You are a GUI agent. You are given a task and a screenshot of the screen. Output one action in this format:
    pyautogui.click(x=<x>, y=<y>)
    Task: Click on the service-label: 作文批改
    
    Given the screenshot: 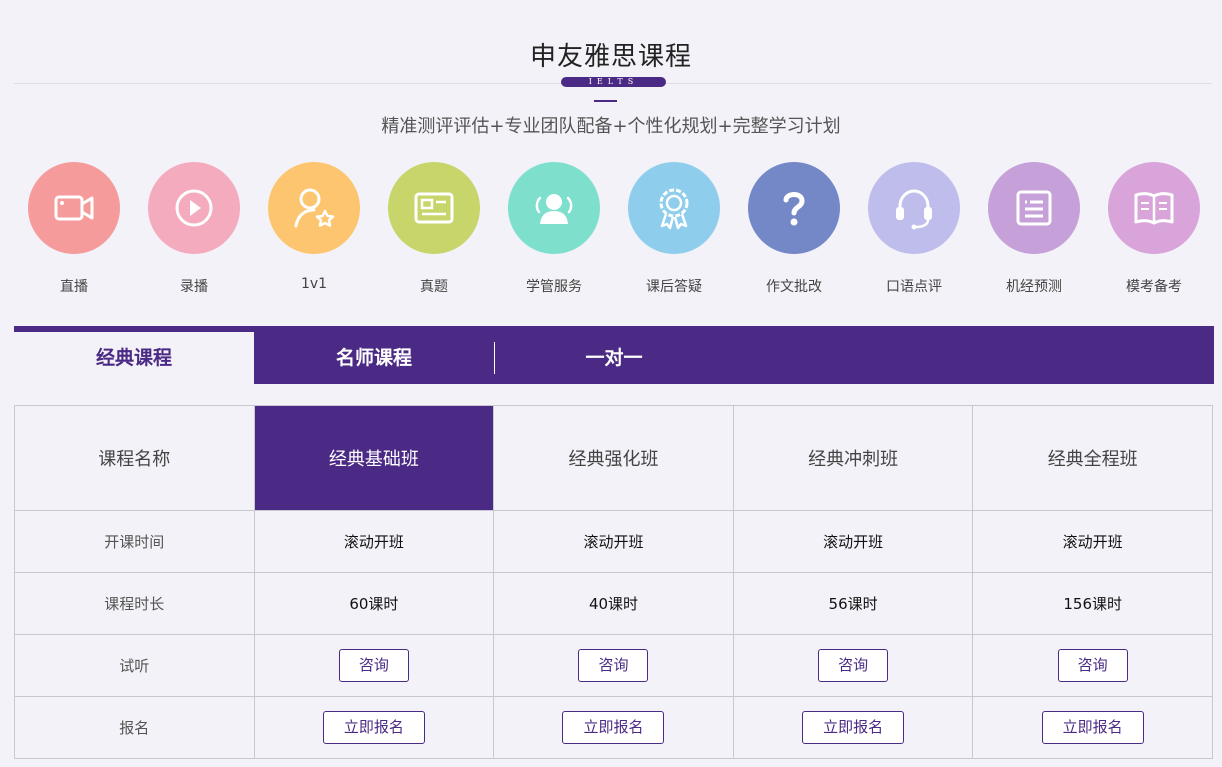 What is the action you would take?
    pyautogui.click(x=794, y=287)
    